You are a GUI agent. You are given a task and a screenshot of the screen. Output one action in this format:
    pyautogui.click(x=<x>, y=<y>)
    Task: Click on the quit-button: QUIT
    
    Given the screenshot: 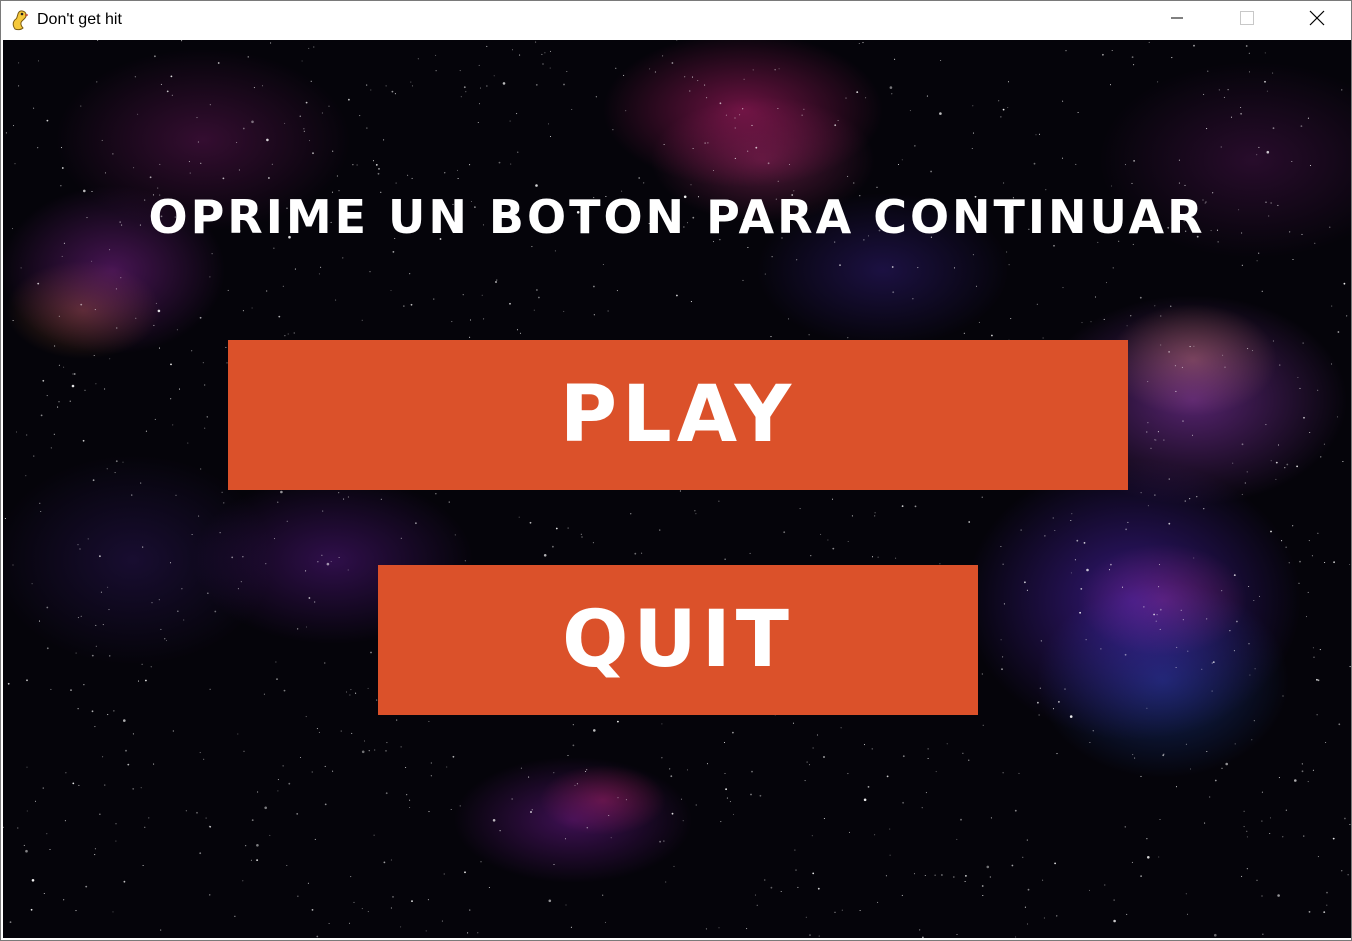 What is the action you would take?
    pyautogui.click(x=678, y=640)
    